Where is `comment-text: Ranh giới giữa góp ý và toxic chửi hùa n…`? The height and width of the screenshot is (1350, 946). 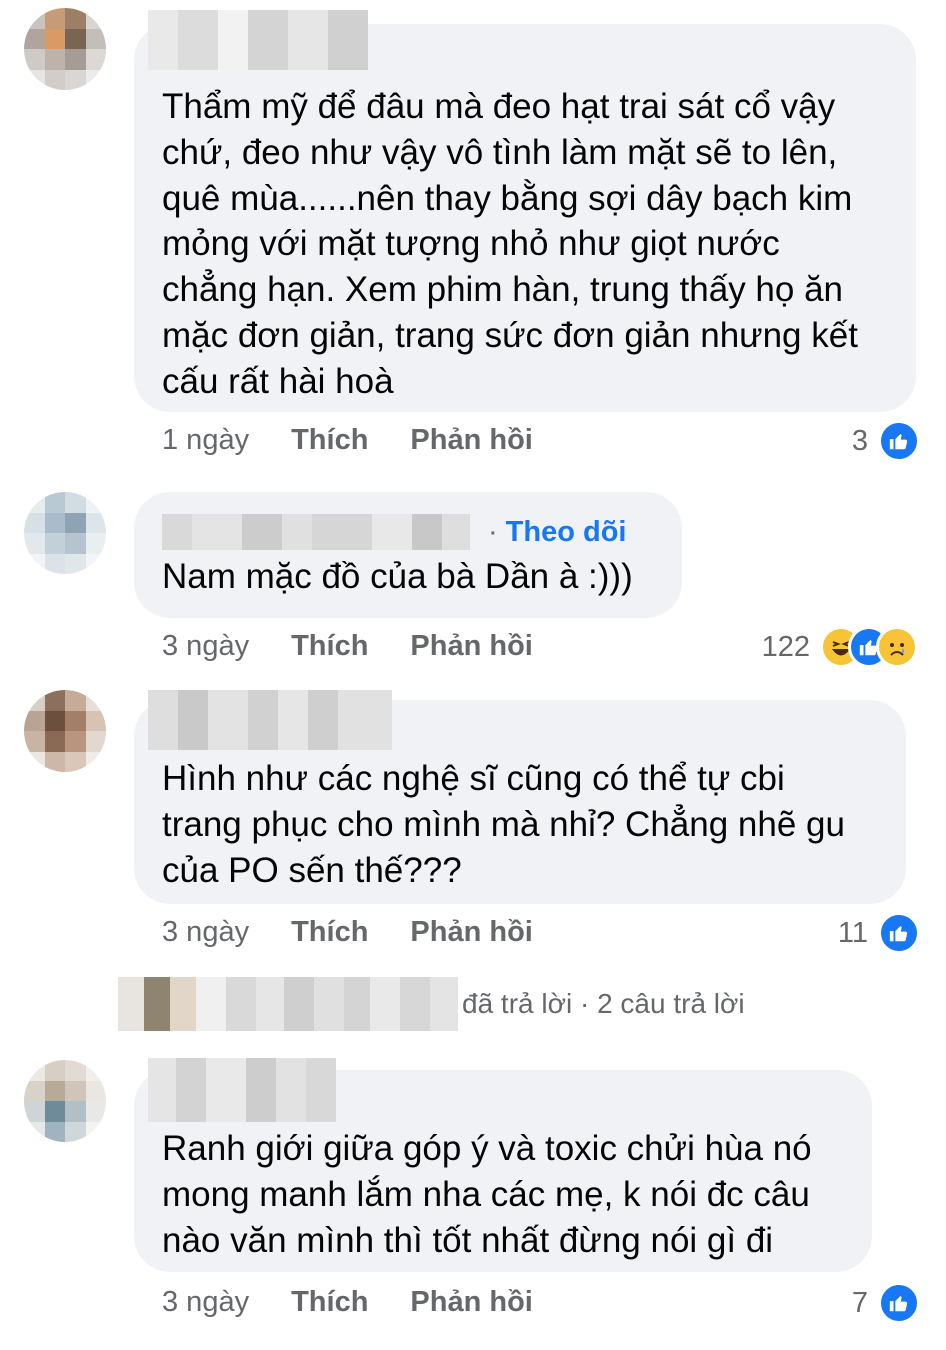 comment-text: Ranh giới giữa góp ý và toxic chửi hùa n… is located at coordinates (487, 1194).